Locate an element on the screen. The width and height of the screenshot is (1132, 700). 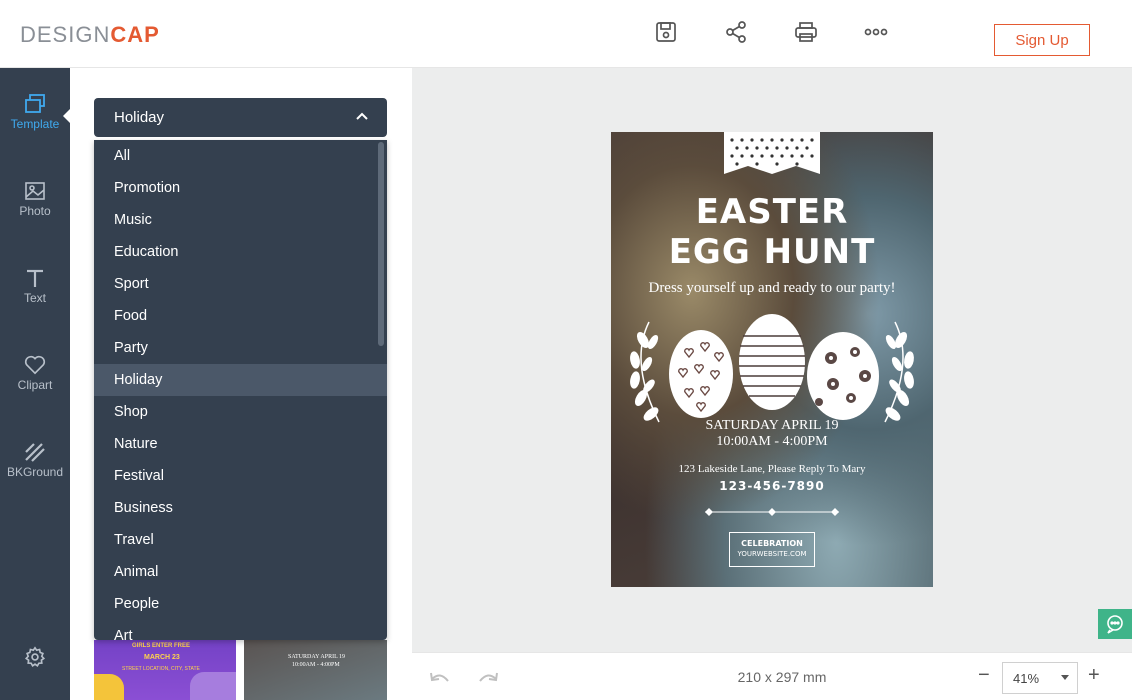
zoom-select: 41% is located at coordinates (1040, 678).